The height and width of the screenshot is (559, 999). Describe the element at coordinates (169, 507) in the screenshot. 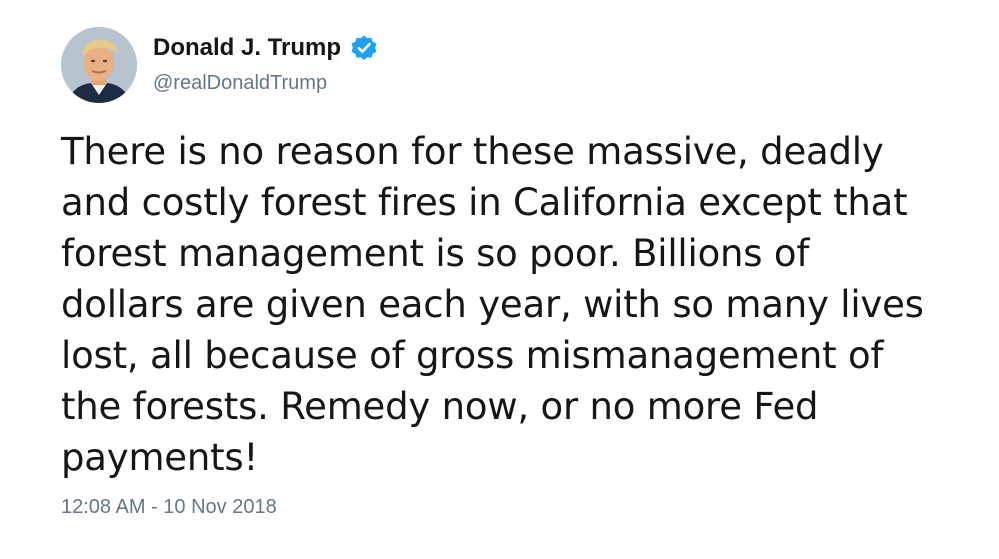

I see `tweet-timestamp: 12:08 AM - 10 Nov 2018` at that location.